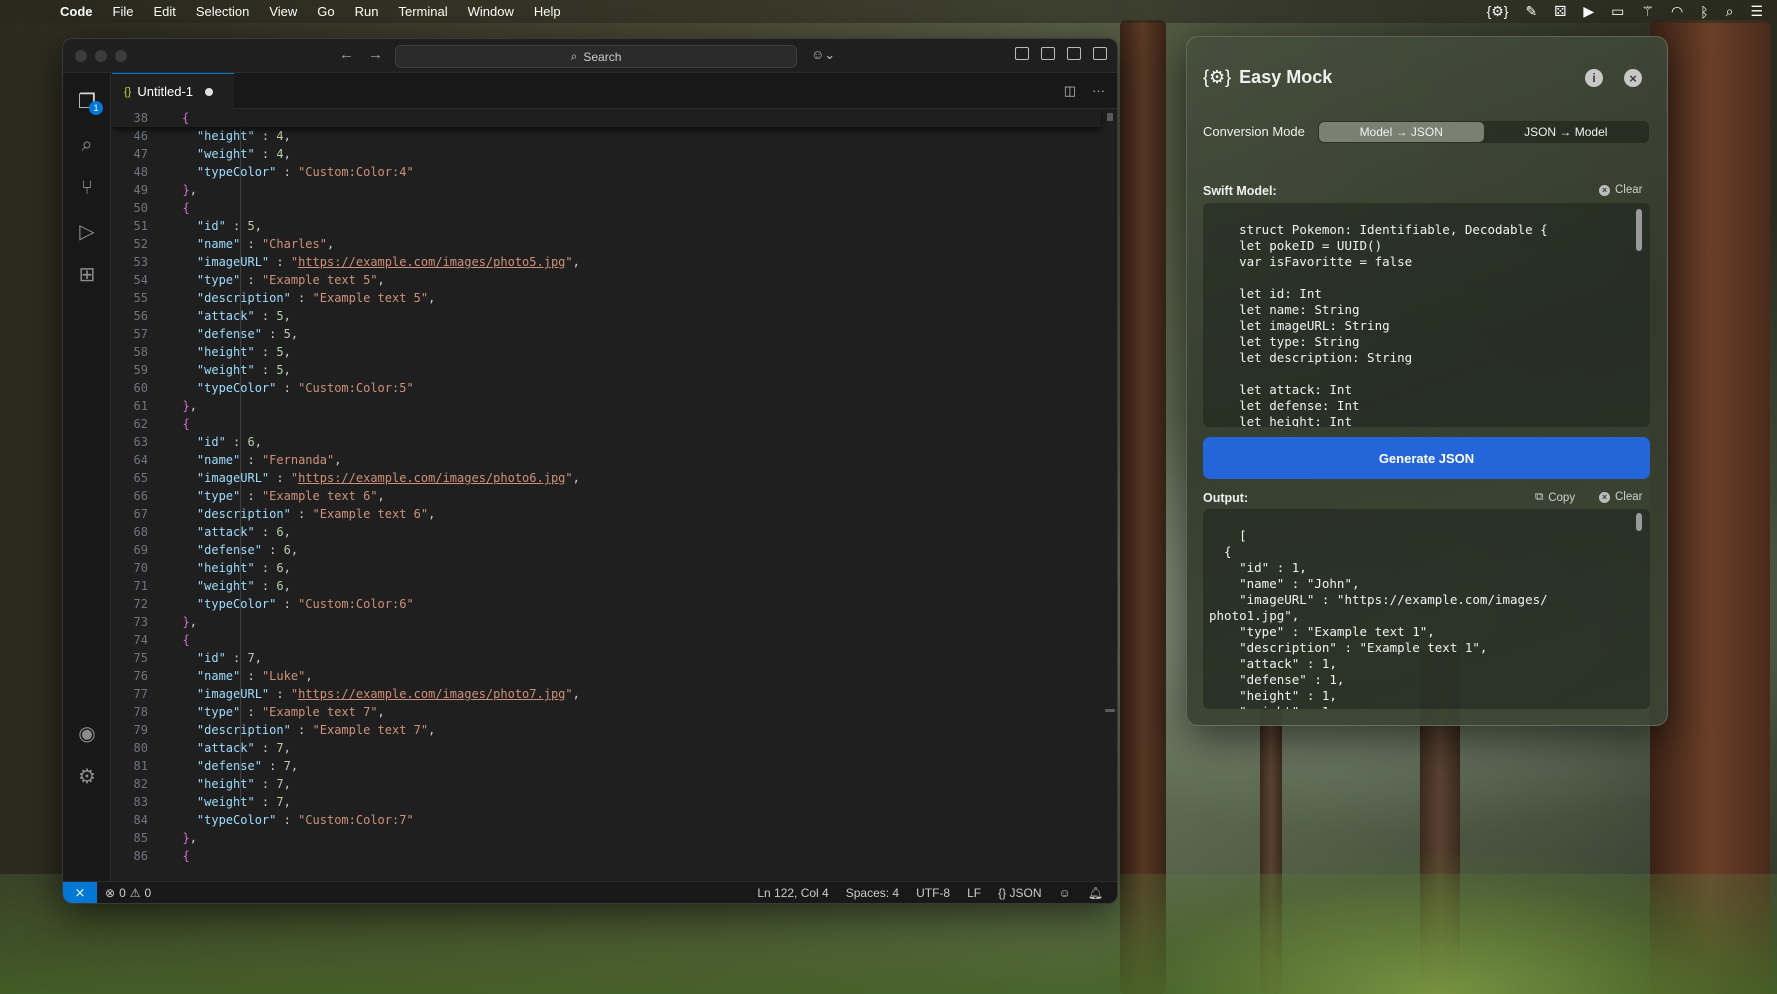 This screenshot has width=1777, height=994. Describe the element at coordinates (1100, 53) in the screenshot. I see `toggle-secondary-sidebar-icon` at that location.